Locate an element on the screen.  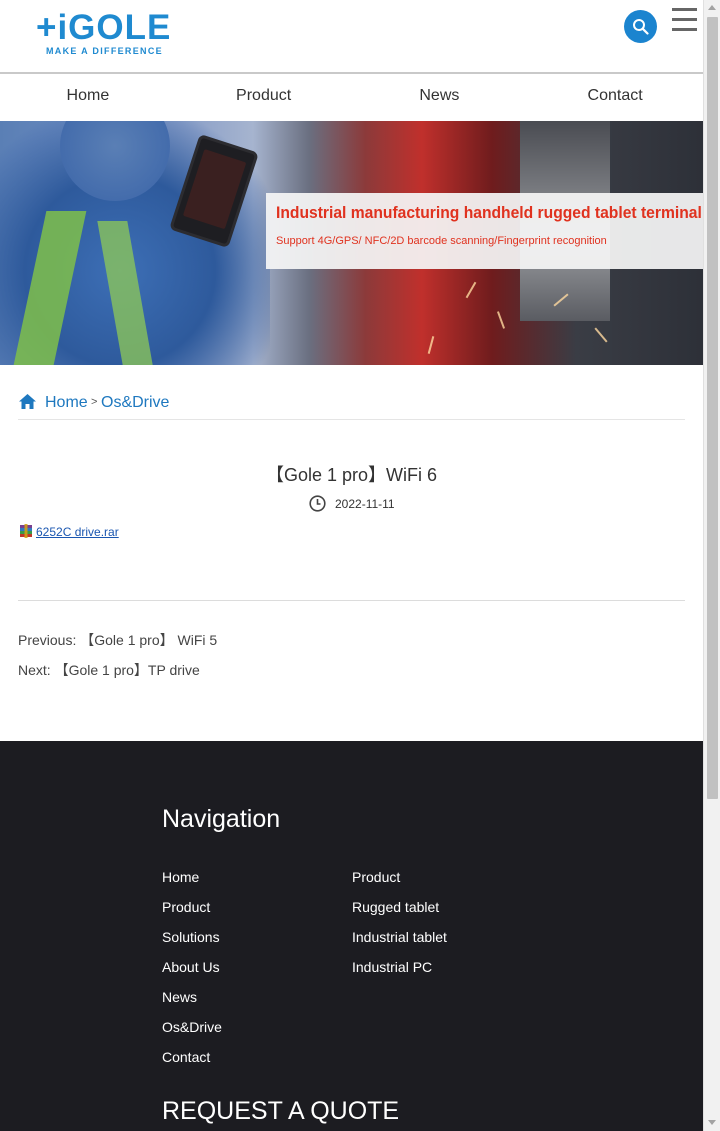
search-icon is located at coordinates (641, 27).